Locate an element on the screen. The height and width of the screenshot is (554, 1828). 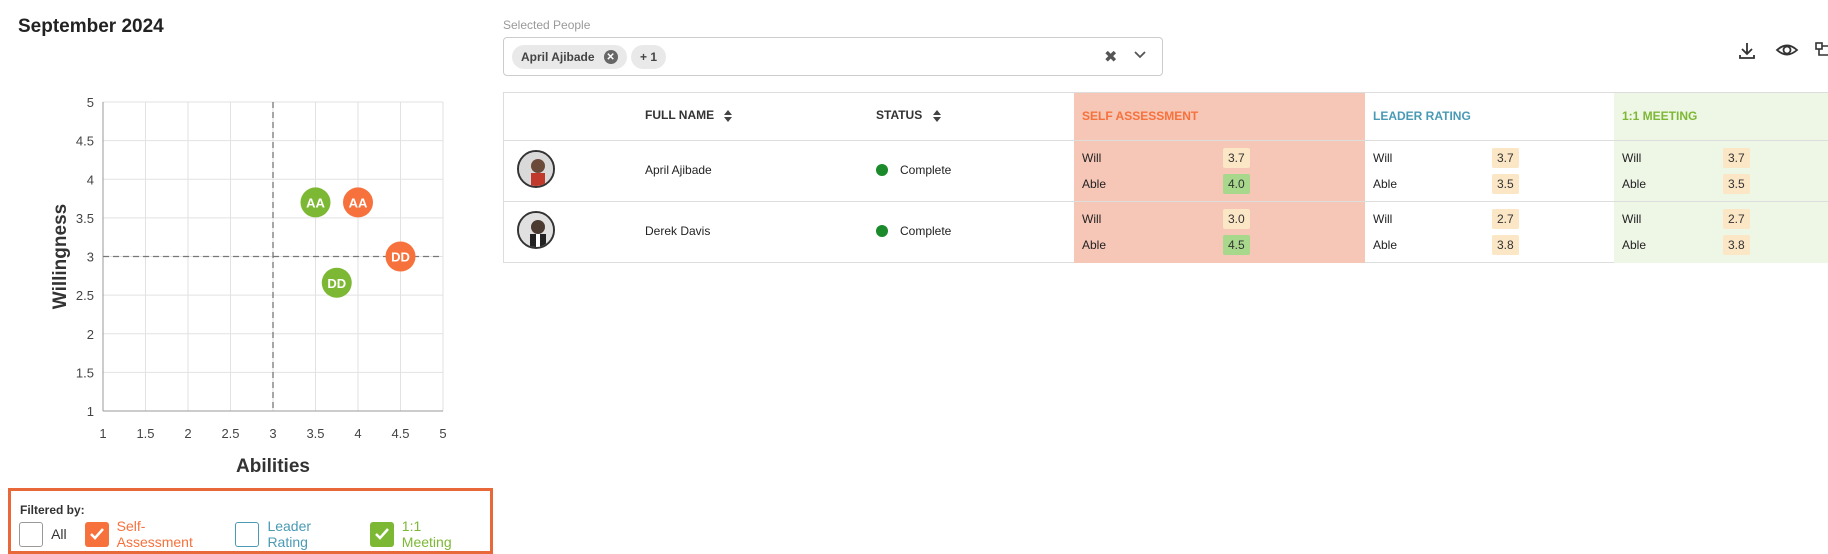
x-tick-label: 3 is located at coordinates (272, 433).